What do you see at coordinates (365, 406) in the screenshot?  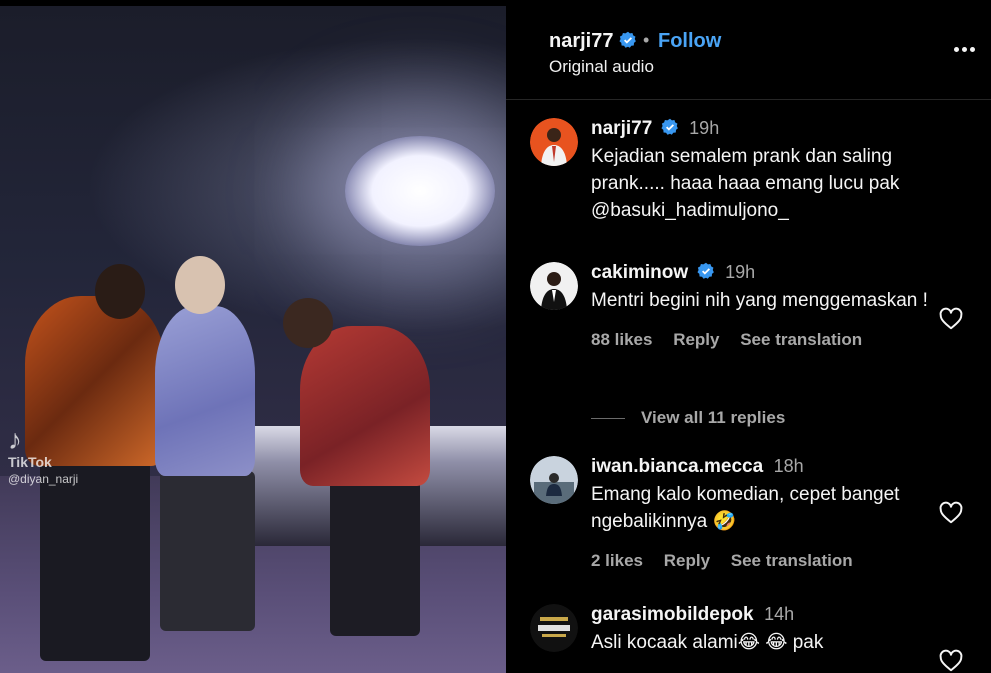 I see `person-right` at bounding box center [365, 406].